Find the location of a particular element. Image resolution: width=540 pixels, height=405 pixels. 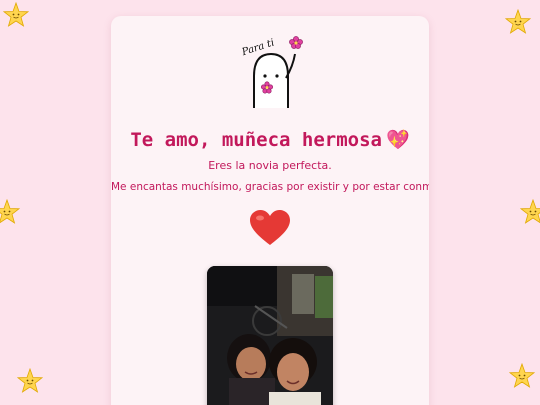

red-heart-icon is located at coordinates (270, 228).